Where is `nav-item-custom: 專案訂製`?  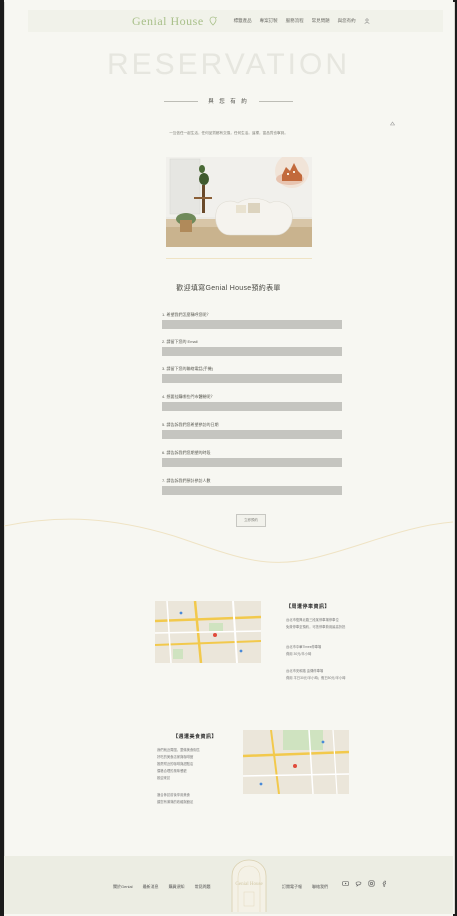
nav-item-custom: 專案訂製 is located at coordinates (269, 21).